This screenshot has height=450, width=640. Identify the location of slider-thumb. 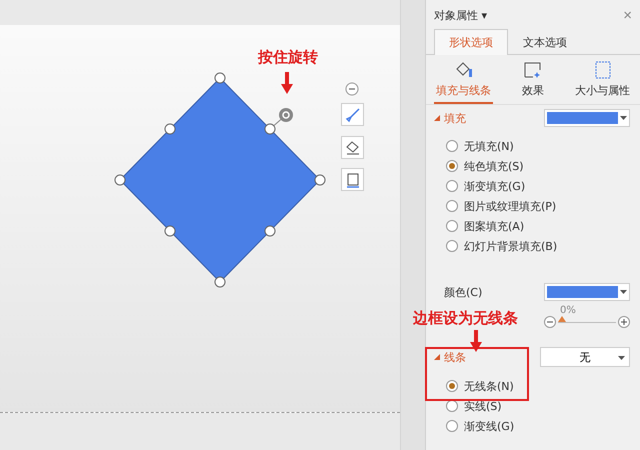
(562, 319).